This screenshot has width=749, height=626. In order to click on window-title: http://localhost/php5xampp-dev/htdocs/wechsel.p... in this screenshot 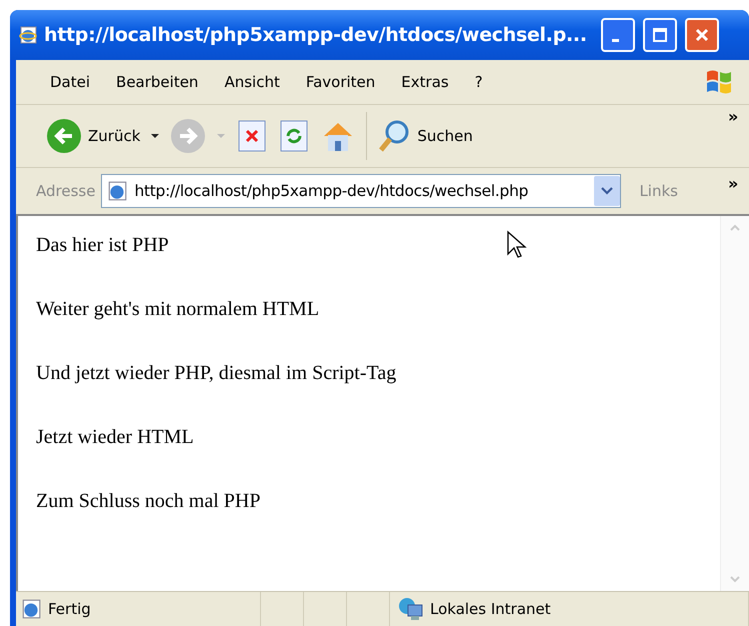, I will do `click(315, 35)`.